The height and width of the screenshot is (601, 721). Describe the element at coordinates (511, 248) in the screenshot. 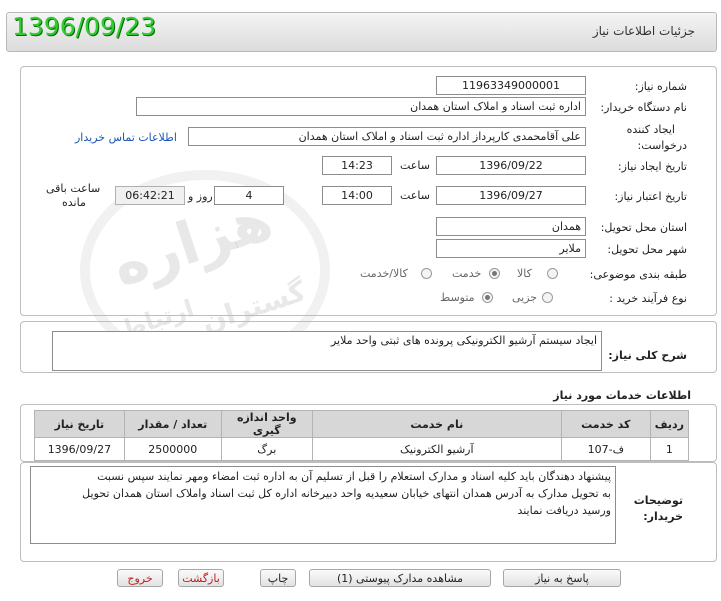

I see `city-field: ملایر` at that location.